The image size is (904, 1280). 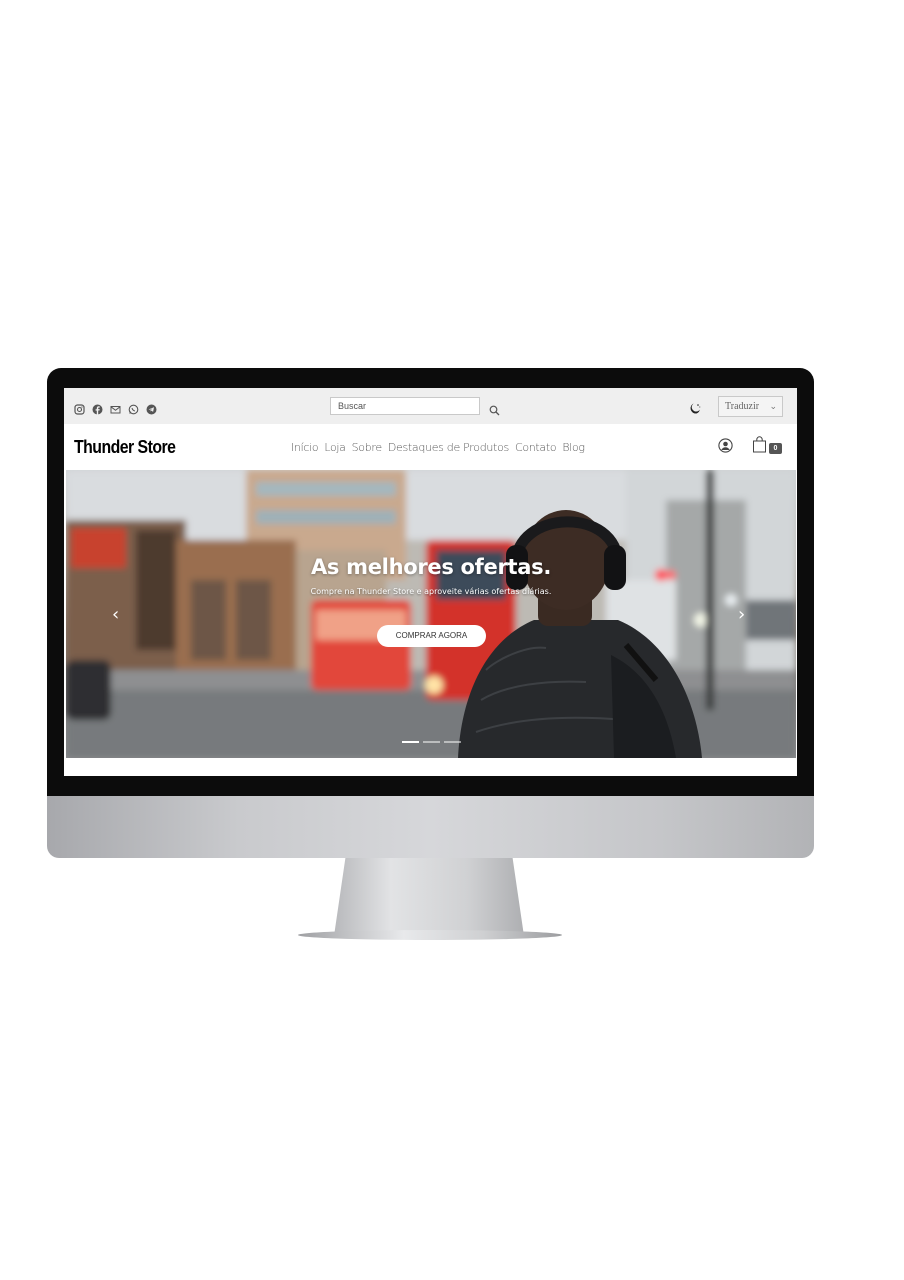 I want to click on whatsapp-icon, so click(x=133, y=407).